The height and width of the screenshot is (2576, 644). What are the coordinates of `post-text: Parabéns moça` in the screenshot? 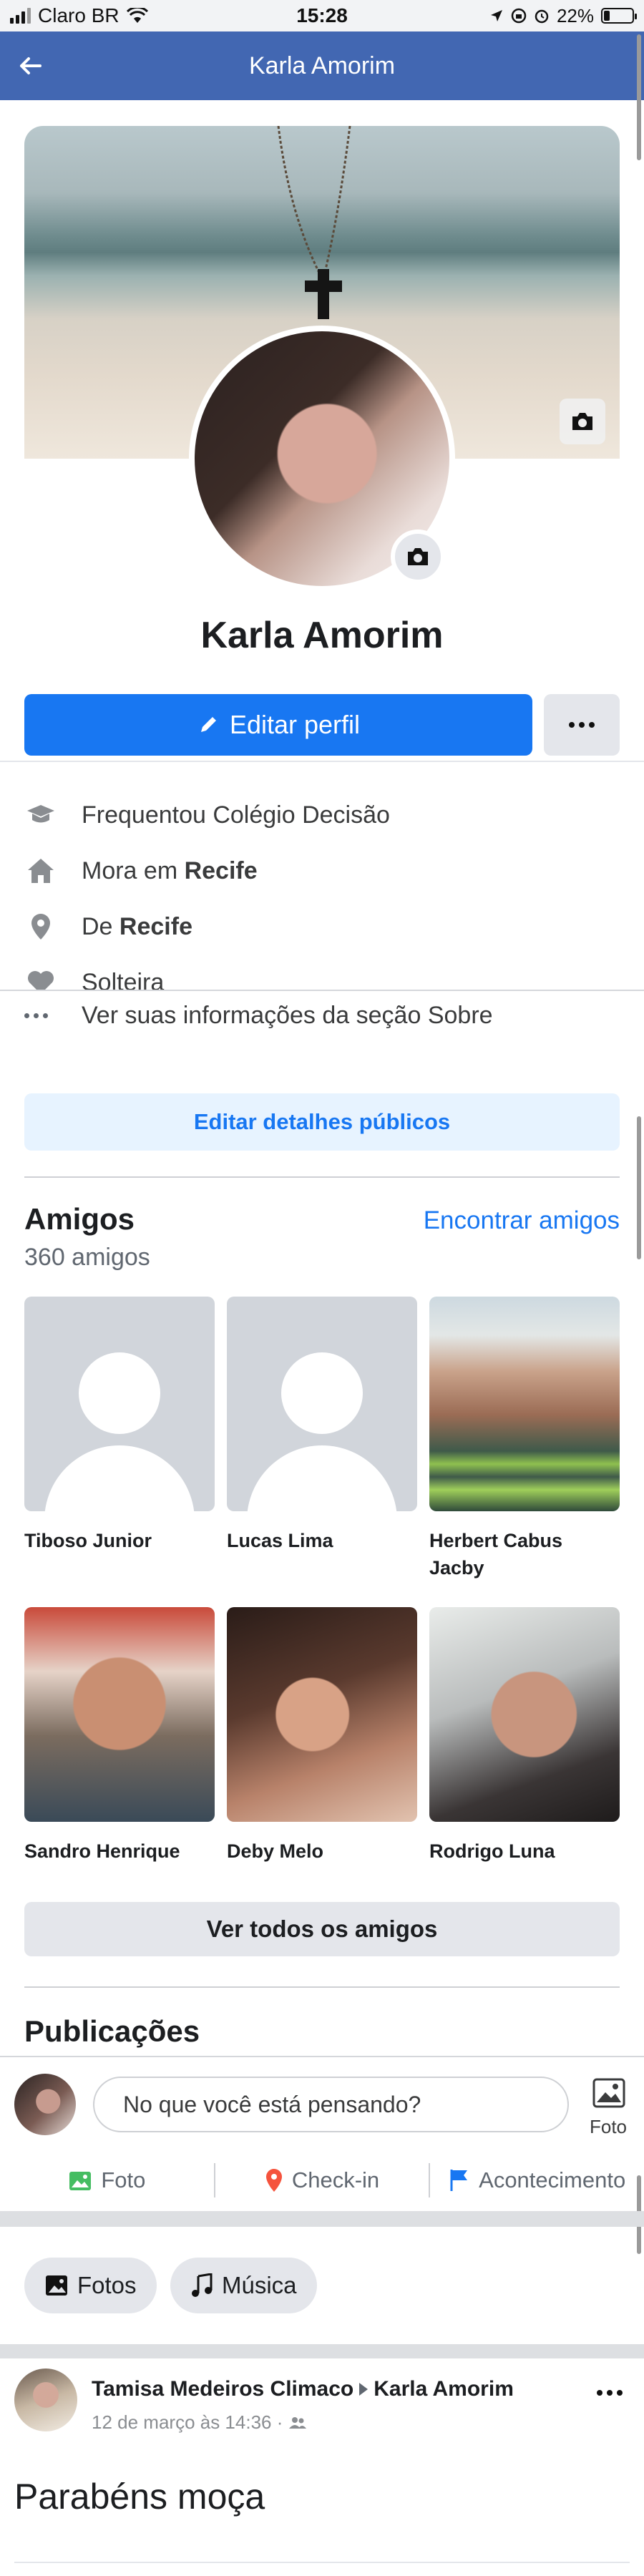 It's located at (139, 2497).